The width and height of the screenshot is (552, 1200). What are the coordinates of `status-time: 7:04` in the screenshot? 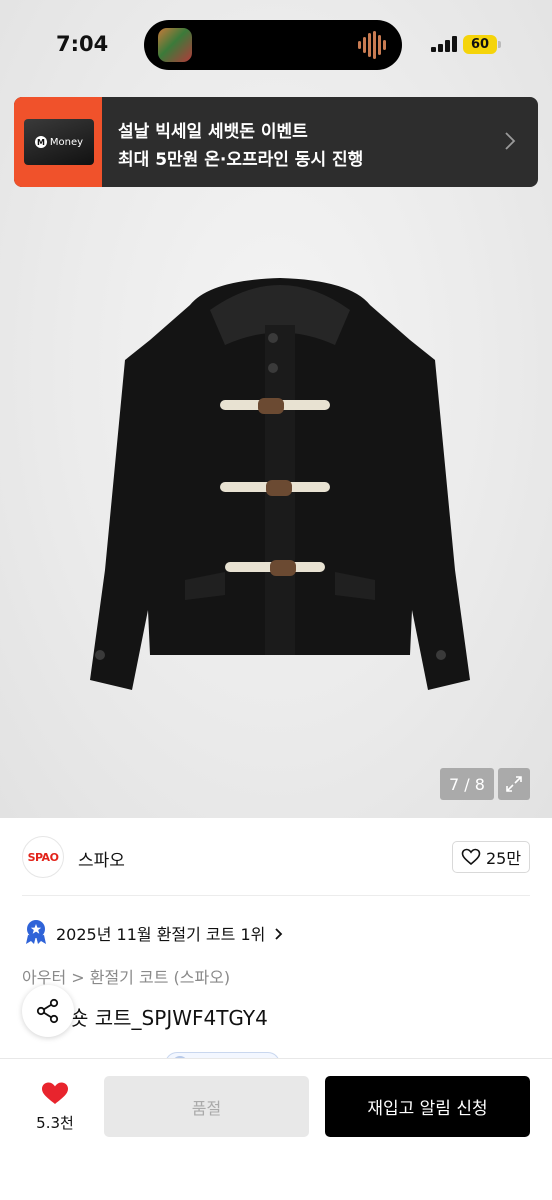 It's located at (82, 44).